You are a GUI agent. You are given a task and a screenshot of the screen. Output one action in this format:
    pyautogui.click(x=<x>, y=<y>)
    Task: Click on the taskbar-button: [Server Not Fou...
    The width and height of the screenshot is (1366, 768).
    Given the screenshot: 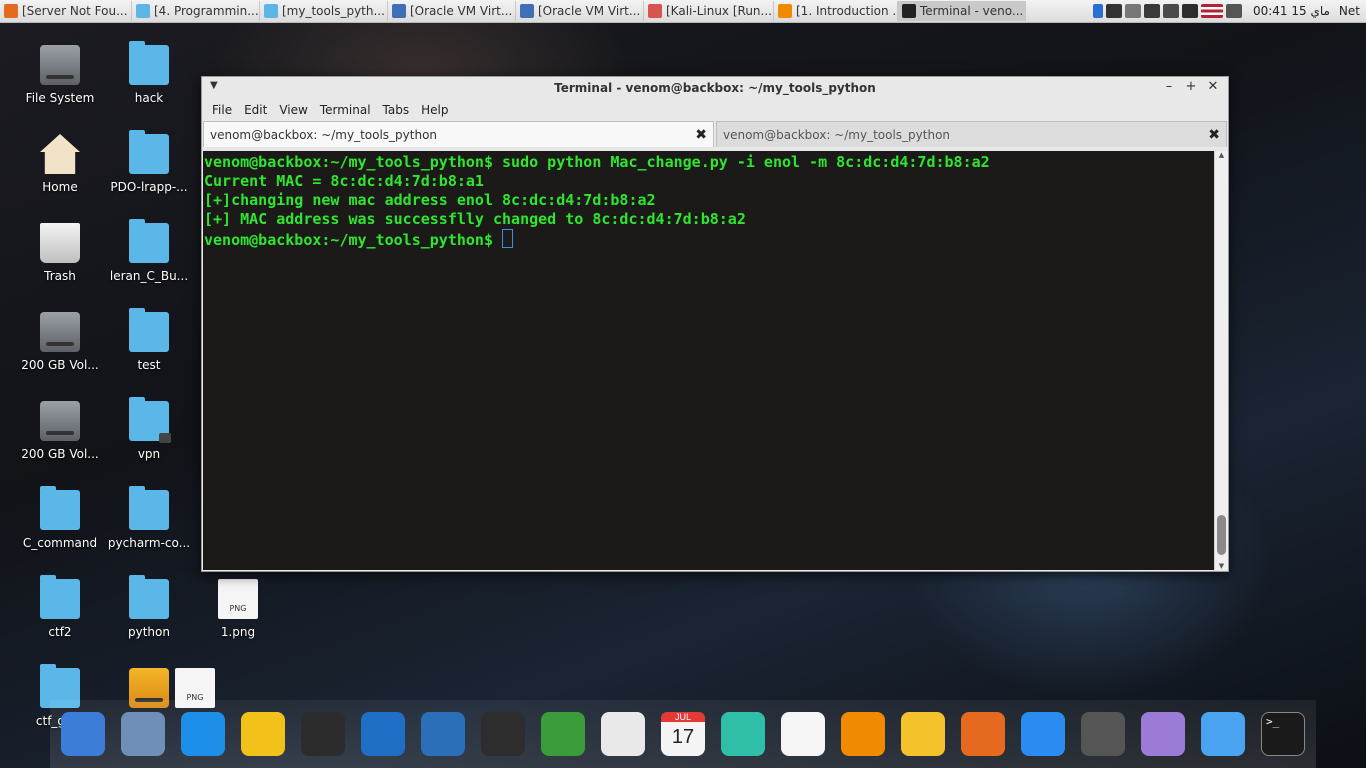 What is the action you would take?
    pyautogui.click(x=66, y=11)
    